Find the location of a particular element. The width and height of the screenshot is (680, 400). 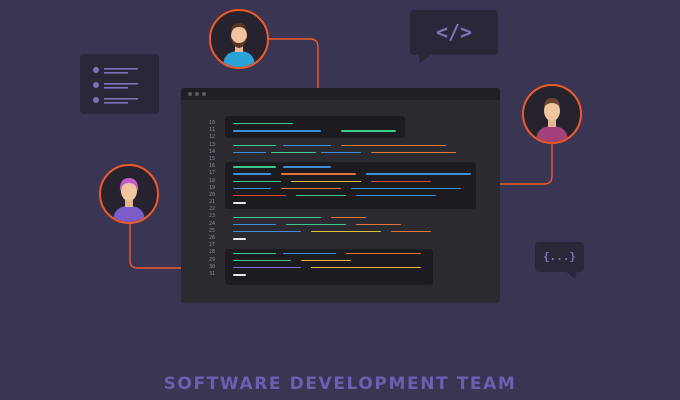

code-tag-icon: </> is located at coordinates (454, 32).